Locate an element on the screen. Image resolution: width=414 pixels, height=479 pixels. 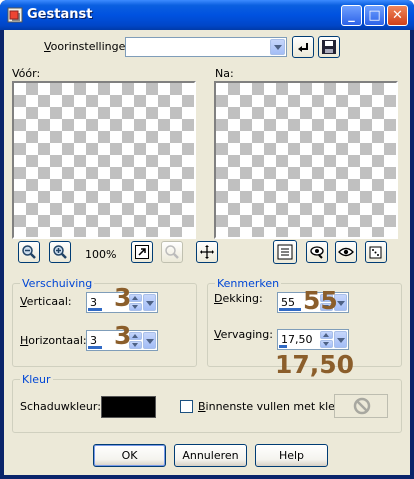
zoom-in-icon is located at coordinates (60, 252).